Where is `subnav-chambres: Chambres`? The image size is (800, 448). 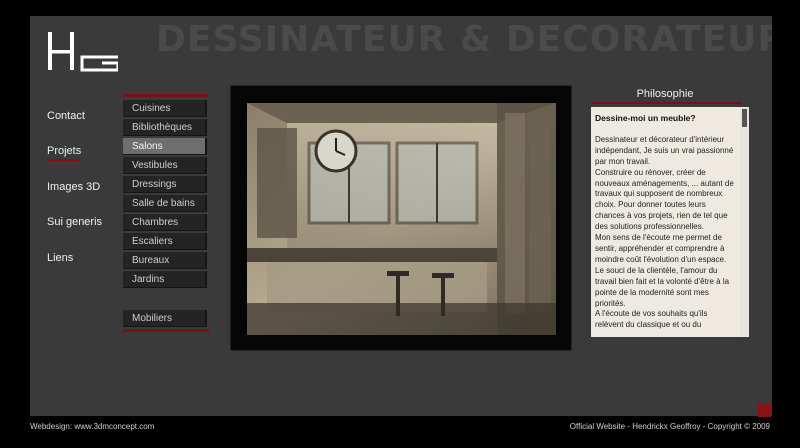
subnav-chambres: Chambres is located at coordinates (165, 222).